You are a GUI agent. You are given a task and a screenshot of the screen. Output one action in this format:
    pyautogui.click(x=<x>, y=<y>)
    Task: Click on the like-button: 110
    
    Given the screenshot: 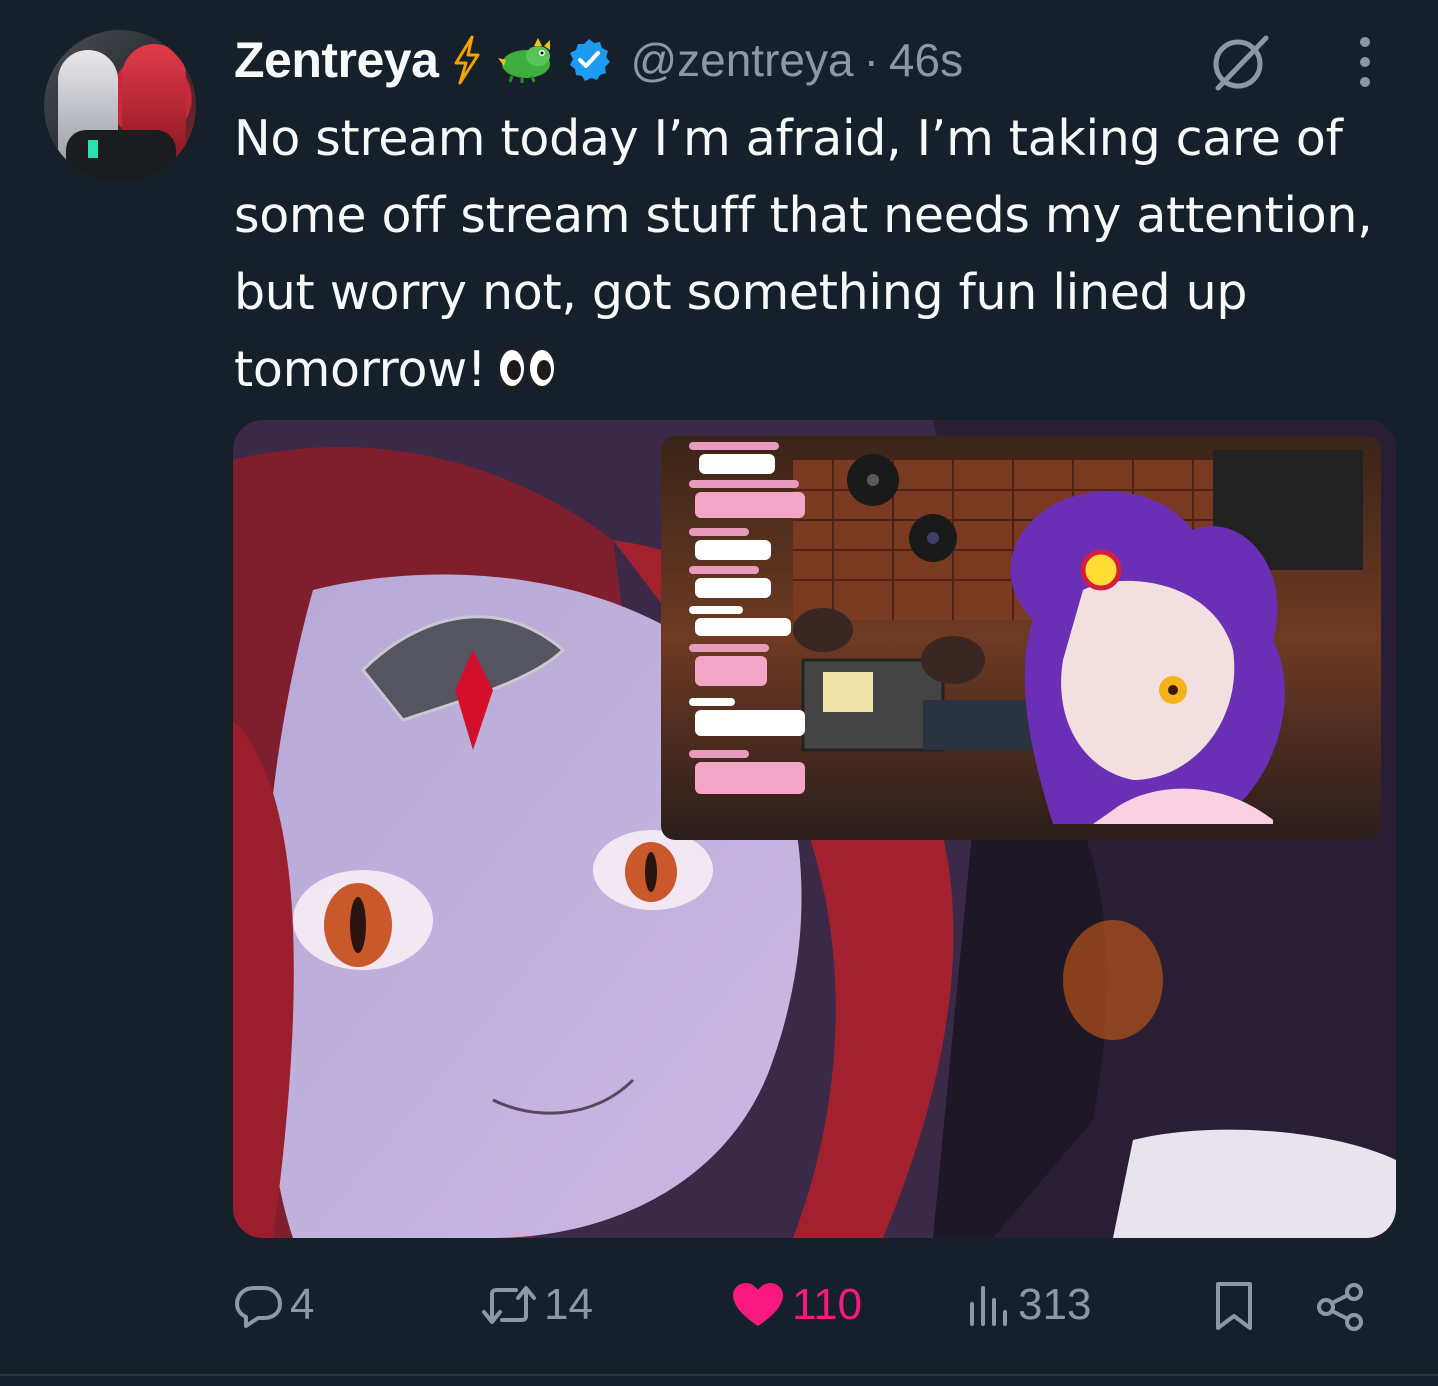 What is the action you would take?
    pyautogui.click(x=796, y=1305)
    